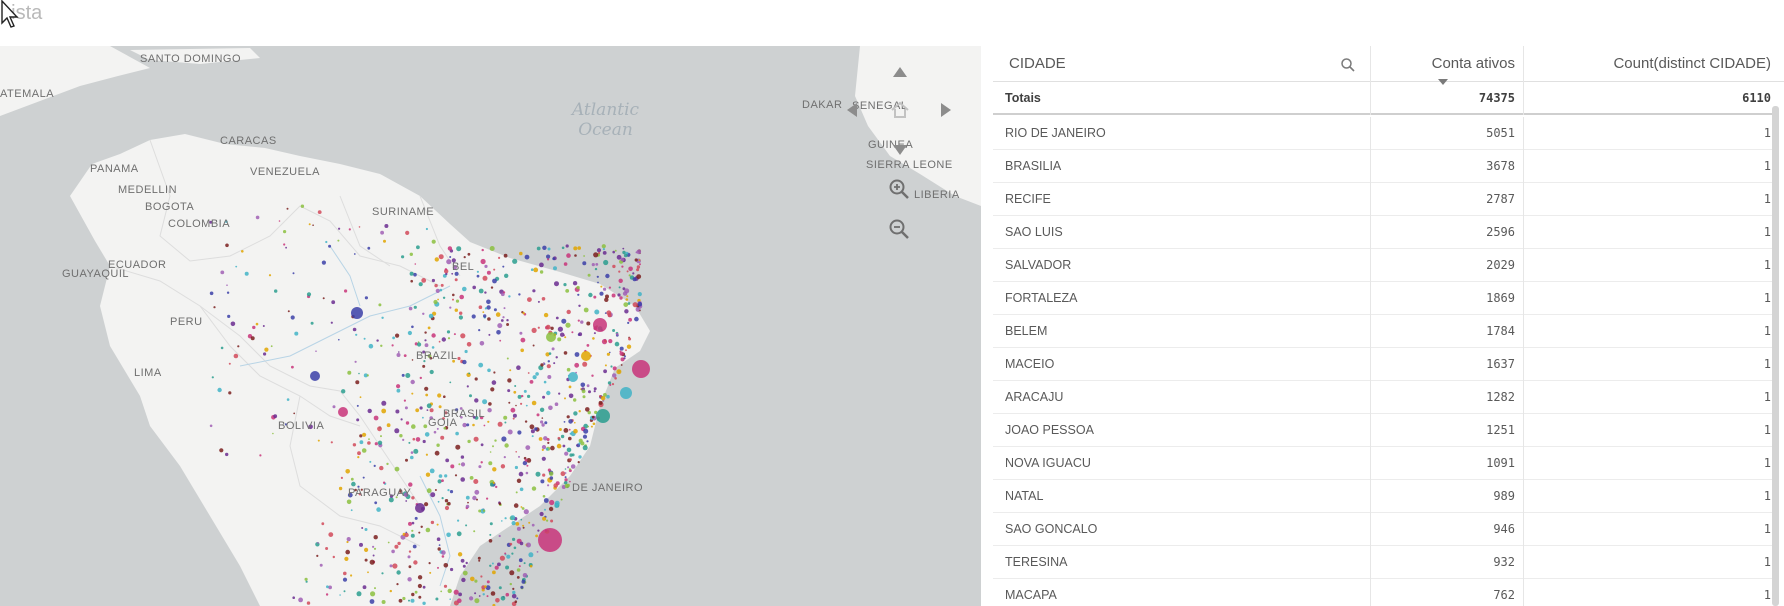 Image resolution: width=1784 pixels, height=606 pixels. What do you see at coordinates (248, 141) in the screenshot?
I see `map-label-caracas: CARACAS` at bounding box center [248, 141].